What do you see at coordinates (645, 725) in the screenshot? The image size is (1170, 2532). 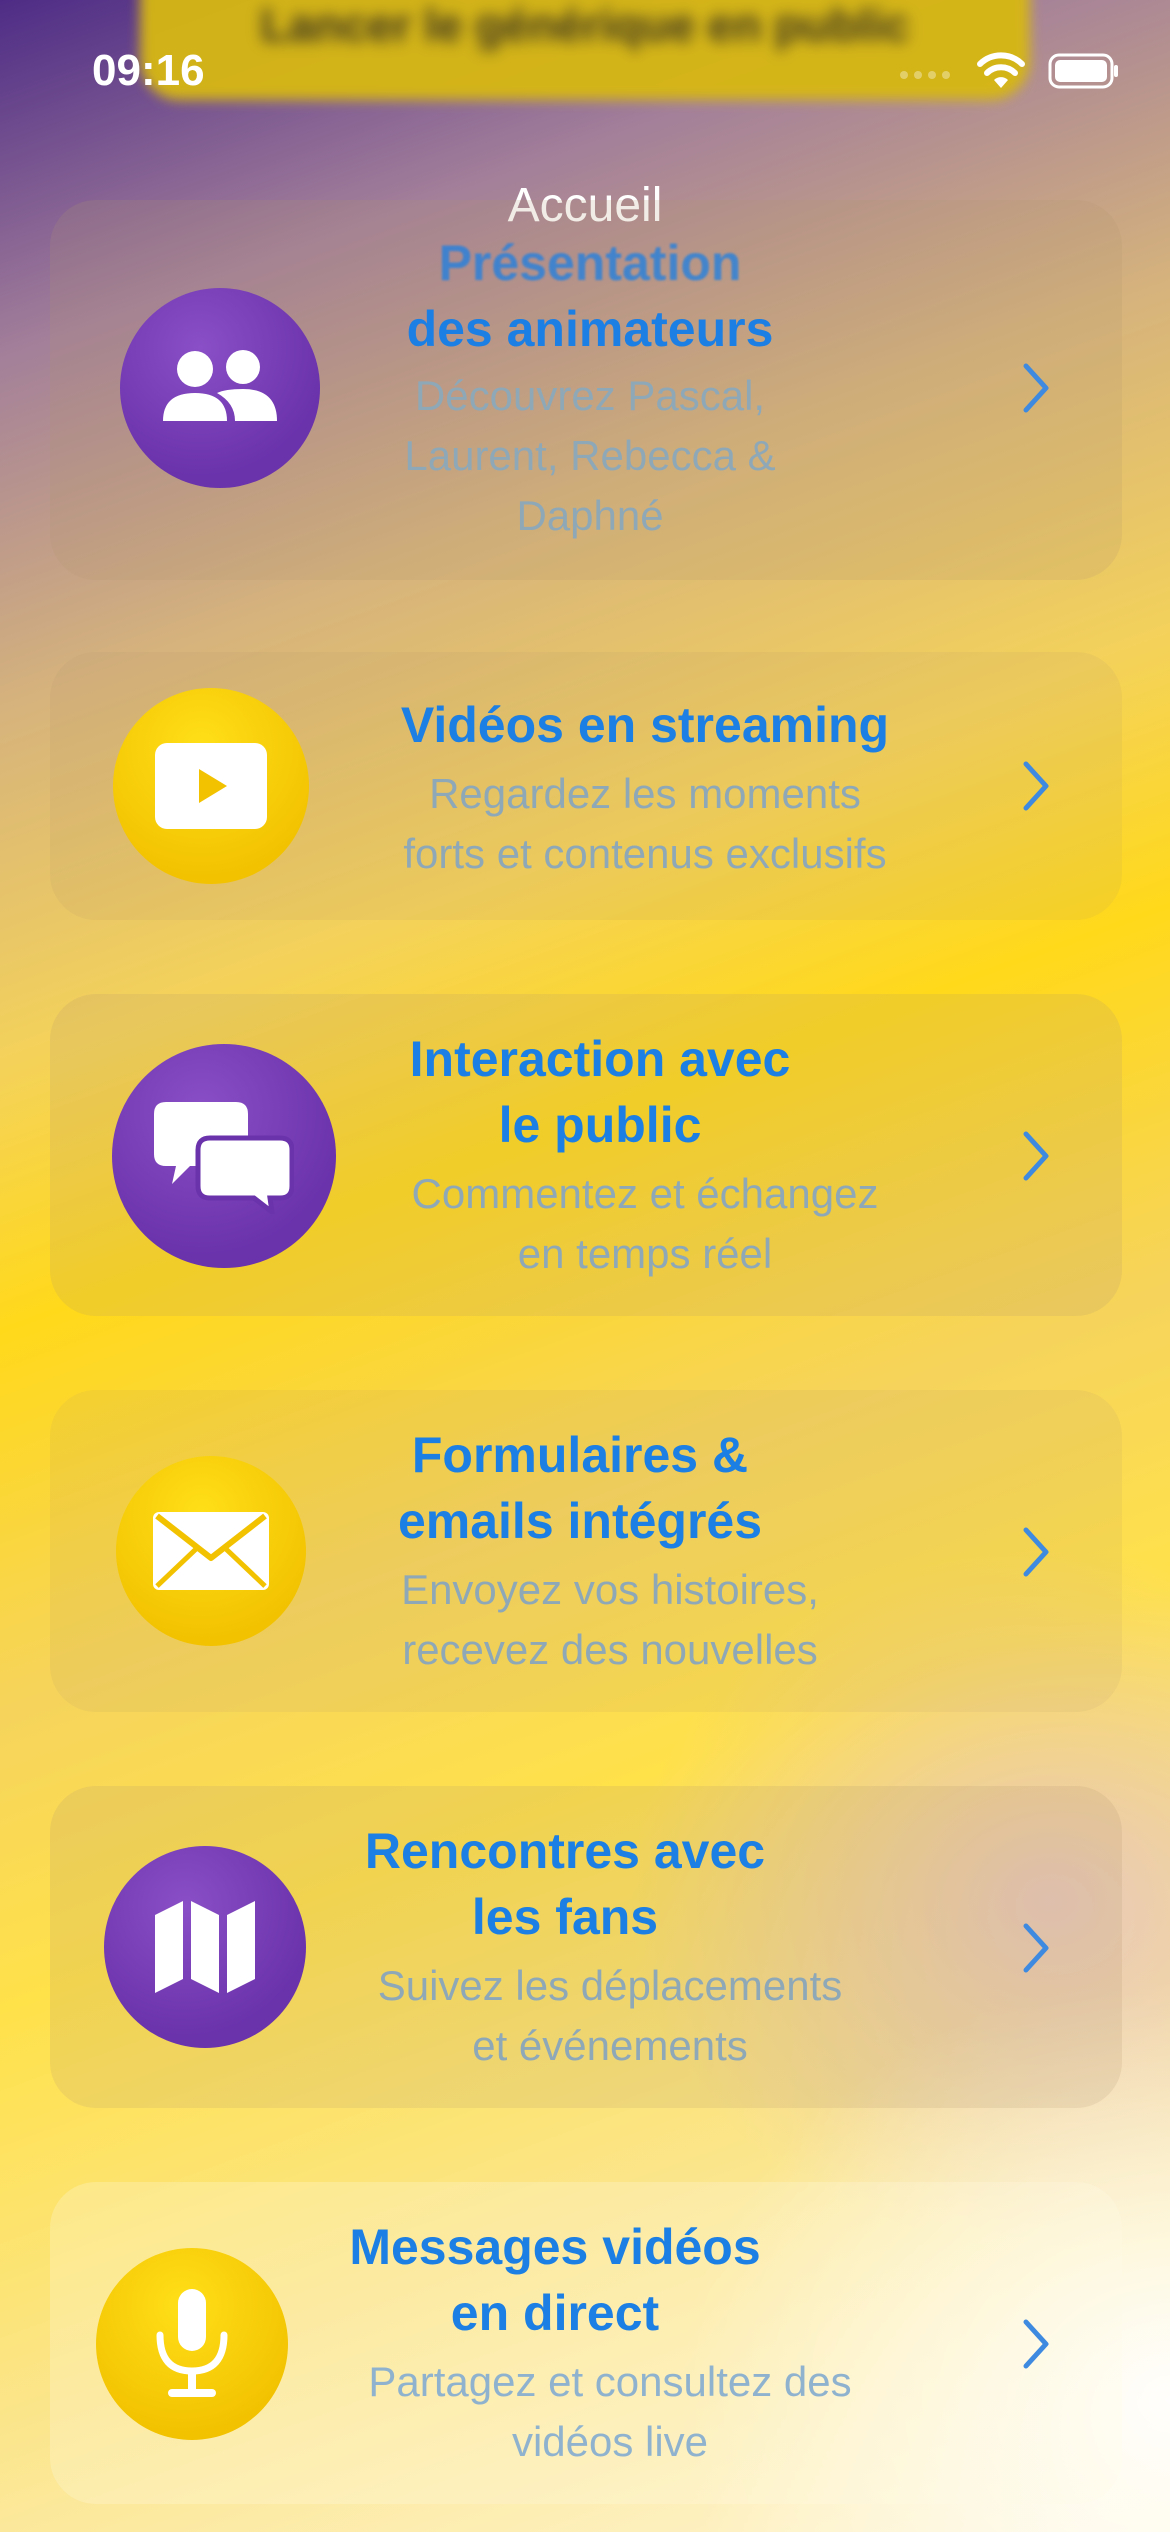 I see `menu-item-title: Vidéos en streaming` at bounding box center [645, 725].